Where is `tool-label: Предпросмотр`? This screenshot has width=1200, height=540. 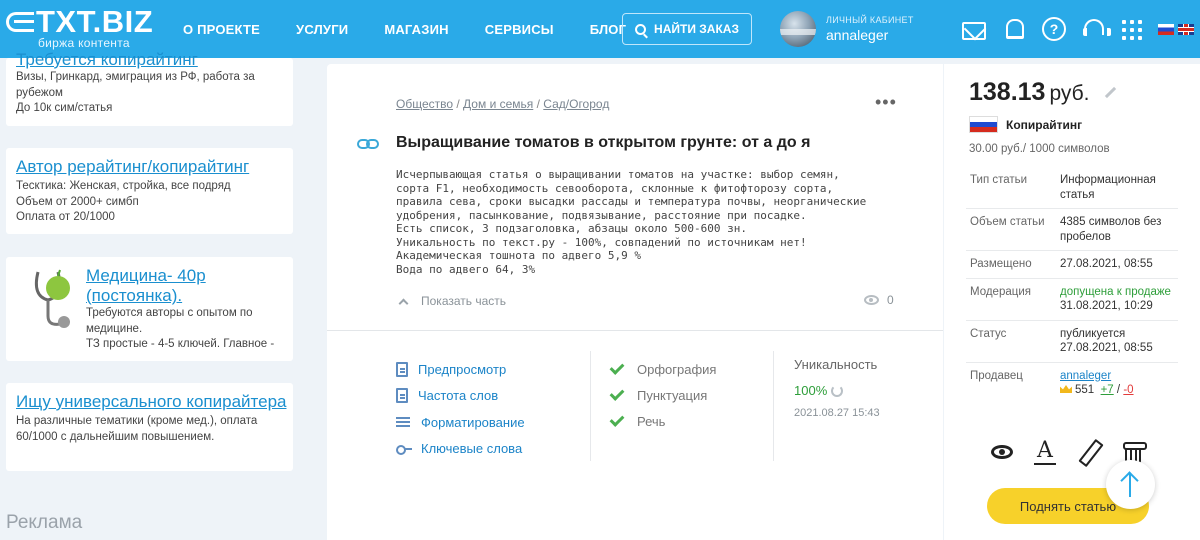
tool-label: Предпросмотр is located at coordinates (462, 369).